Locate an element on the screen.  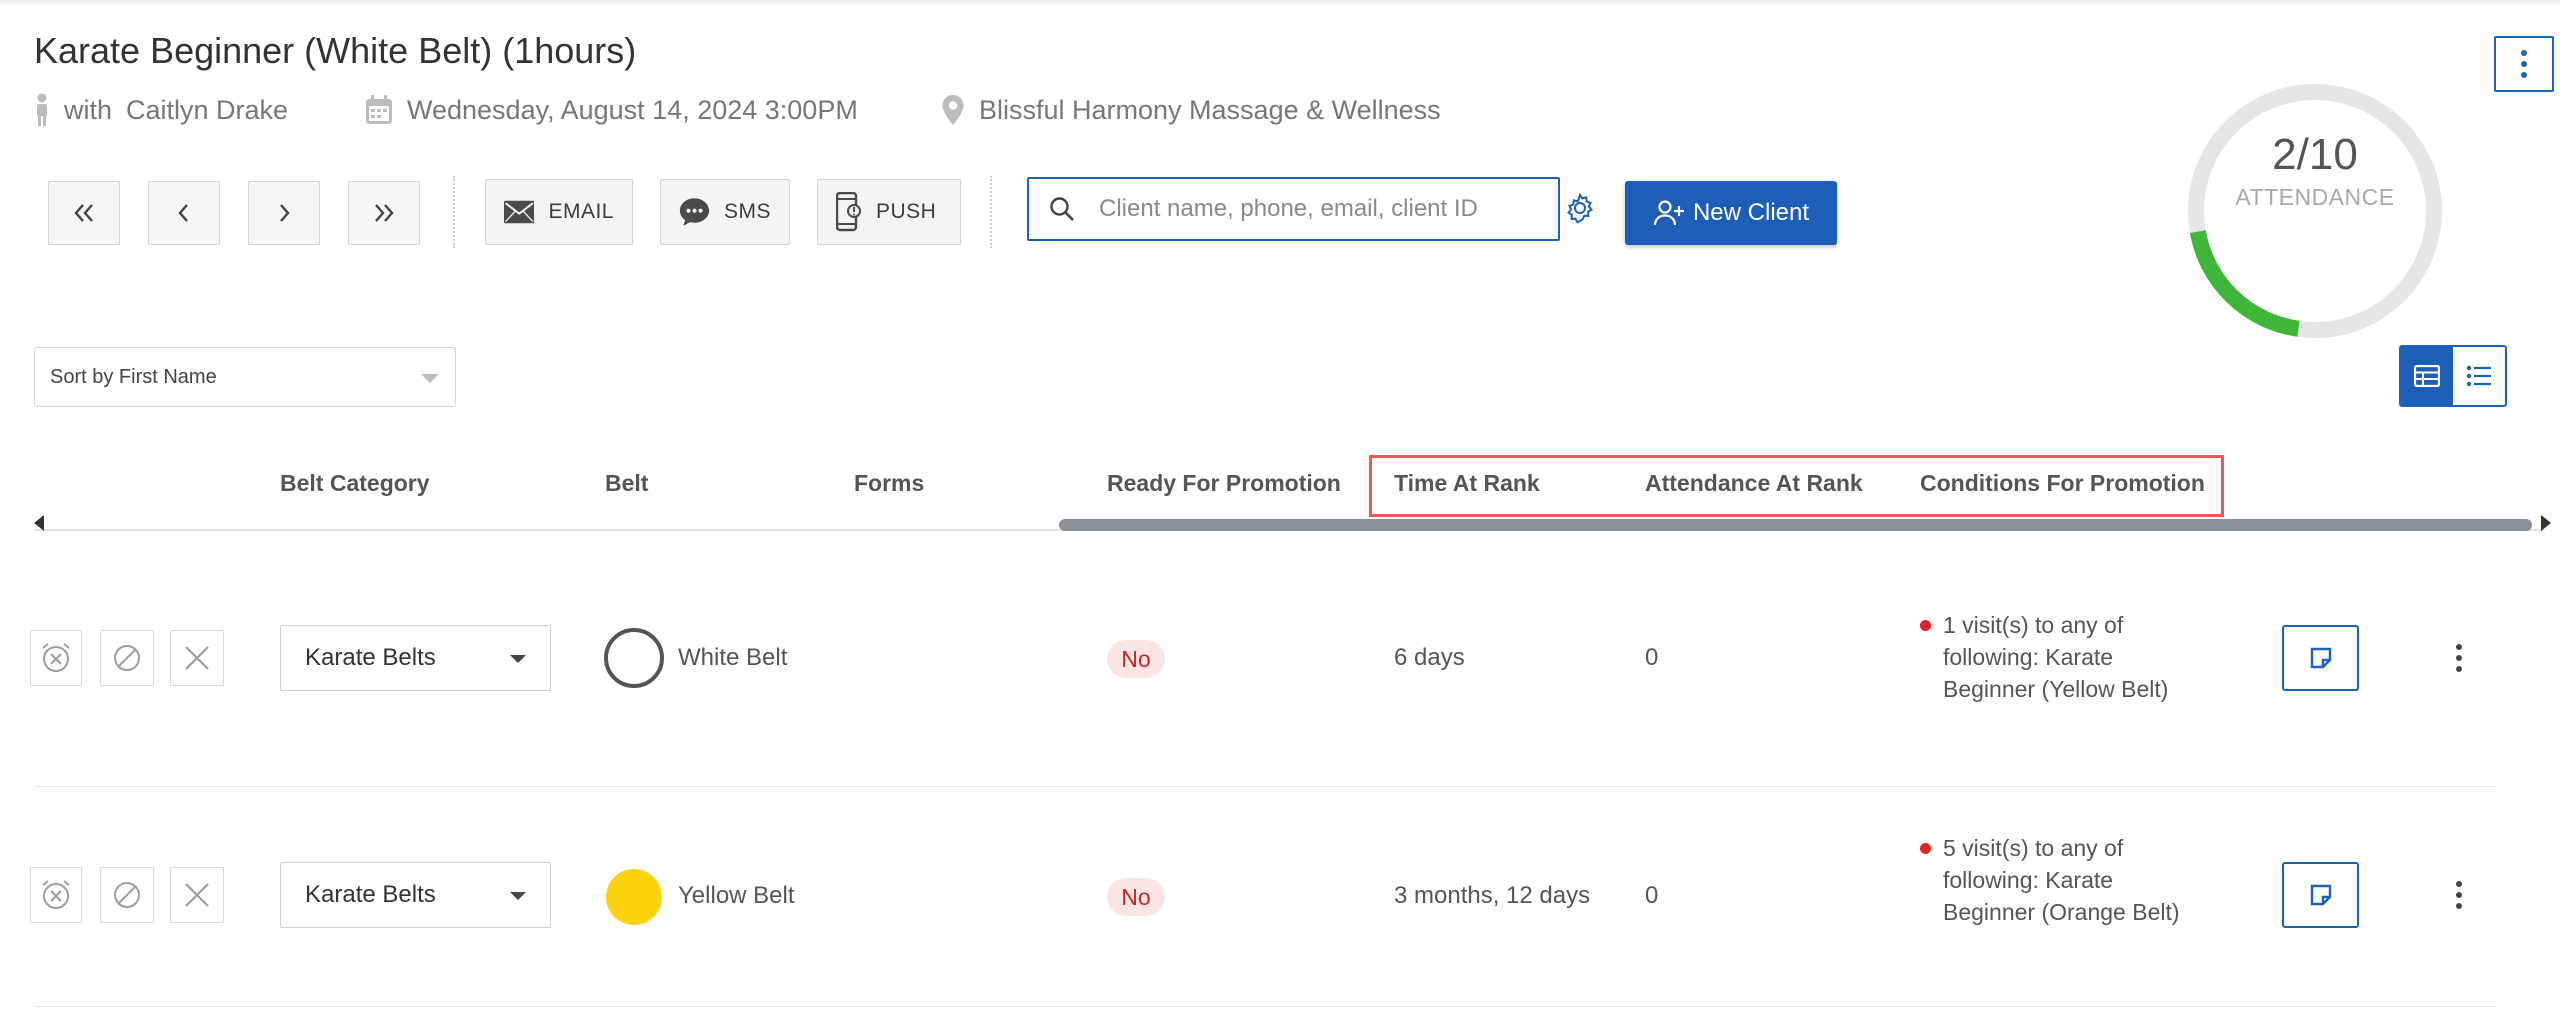
class-options-button is located at coordinates (2524, 64).